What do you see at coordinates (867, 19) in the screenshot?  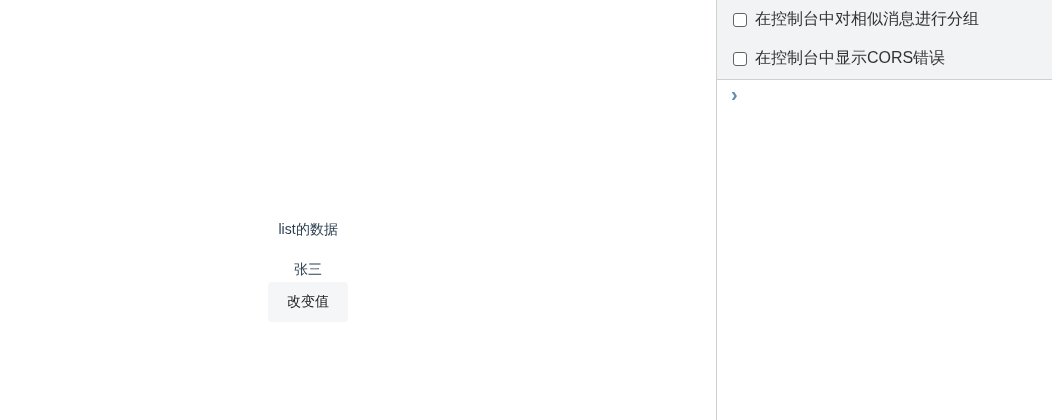 I see `setting-label: 在控制台中对相似消息进行分组` at bounding box center [867, 19].